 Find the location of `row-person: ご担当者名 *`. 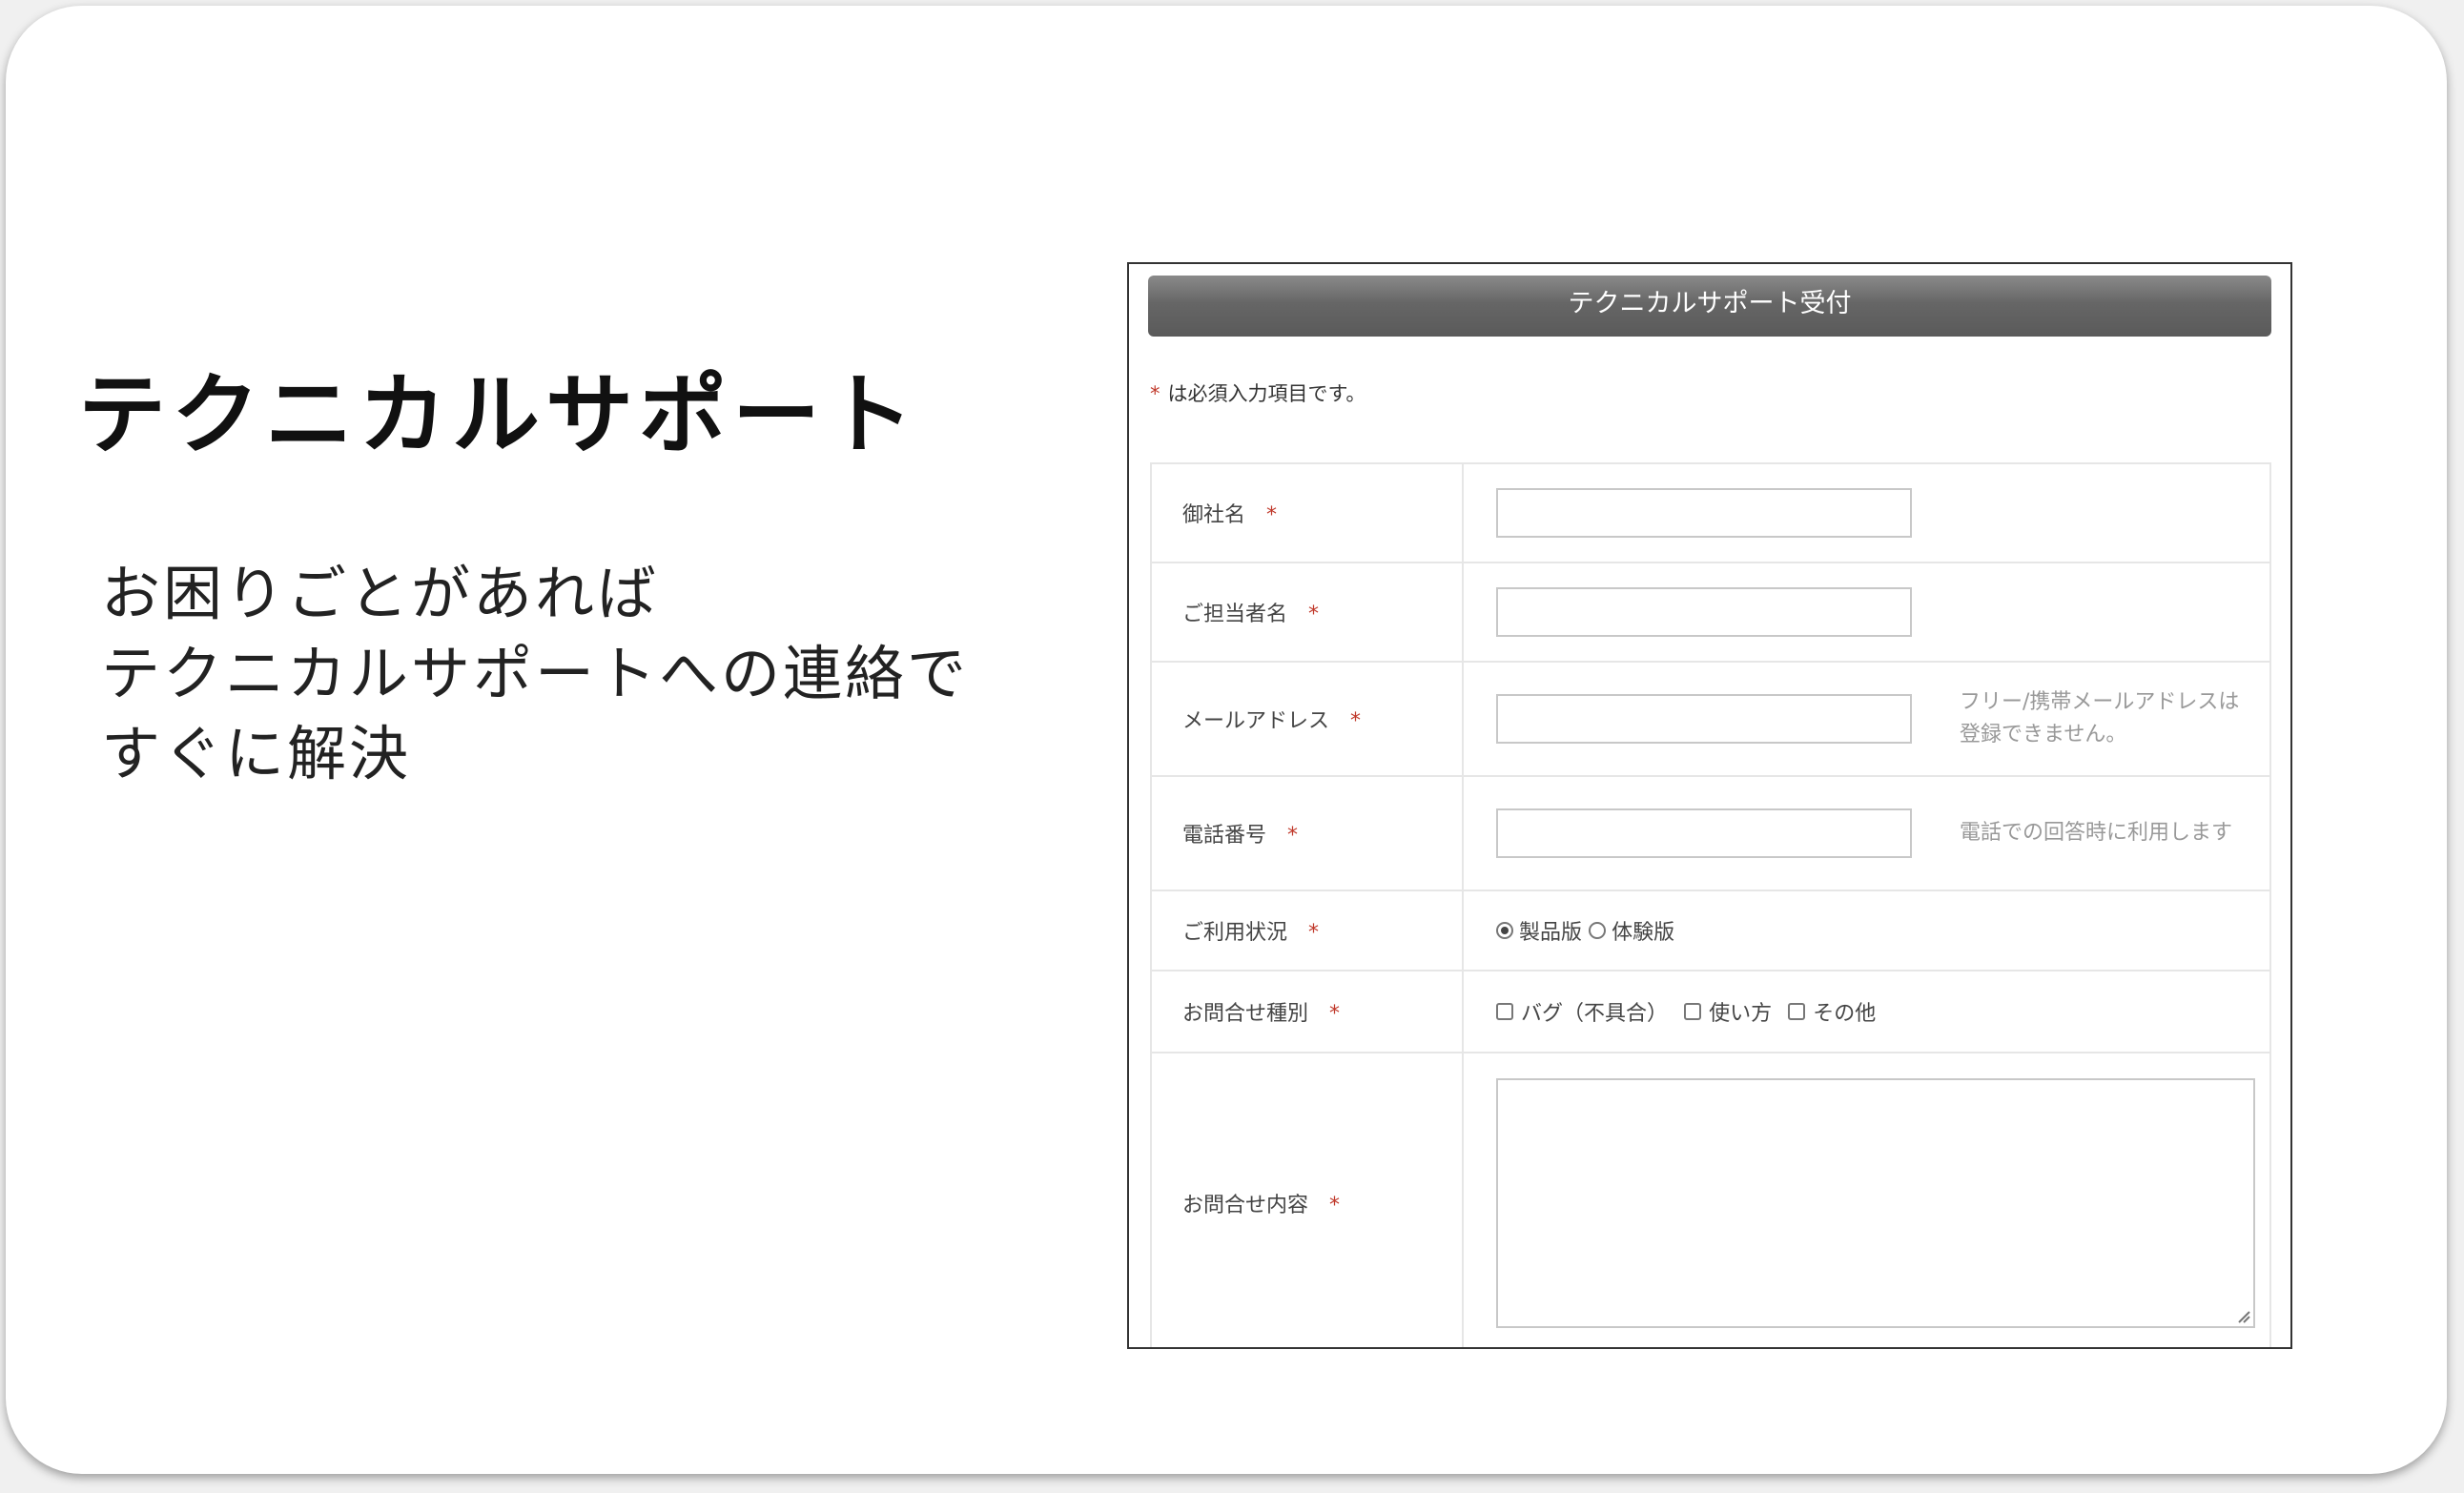

row-person: ご担当者名 * is located at coordinates (1710, 612).